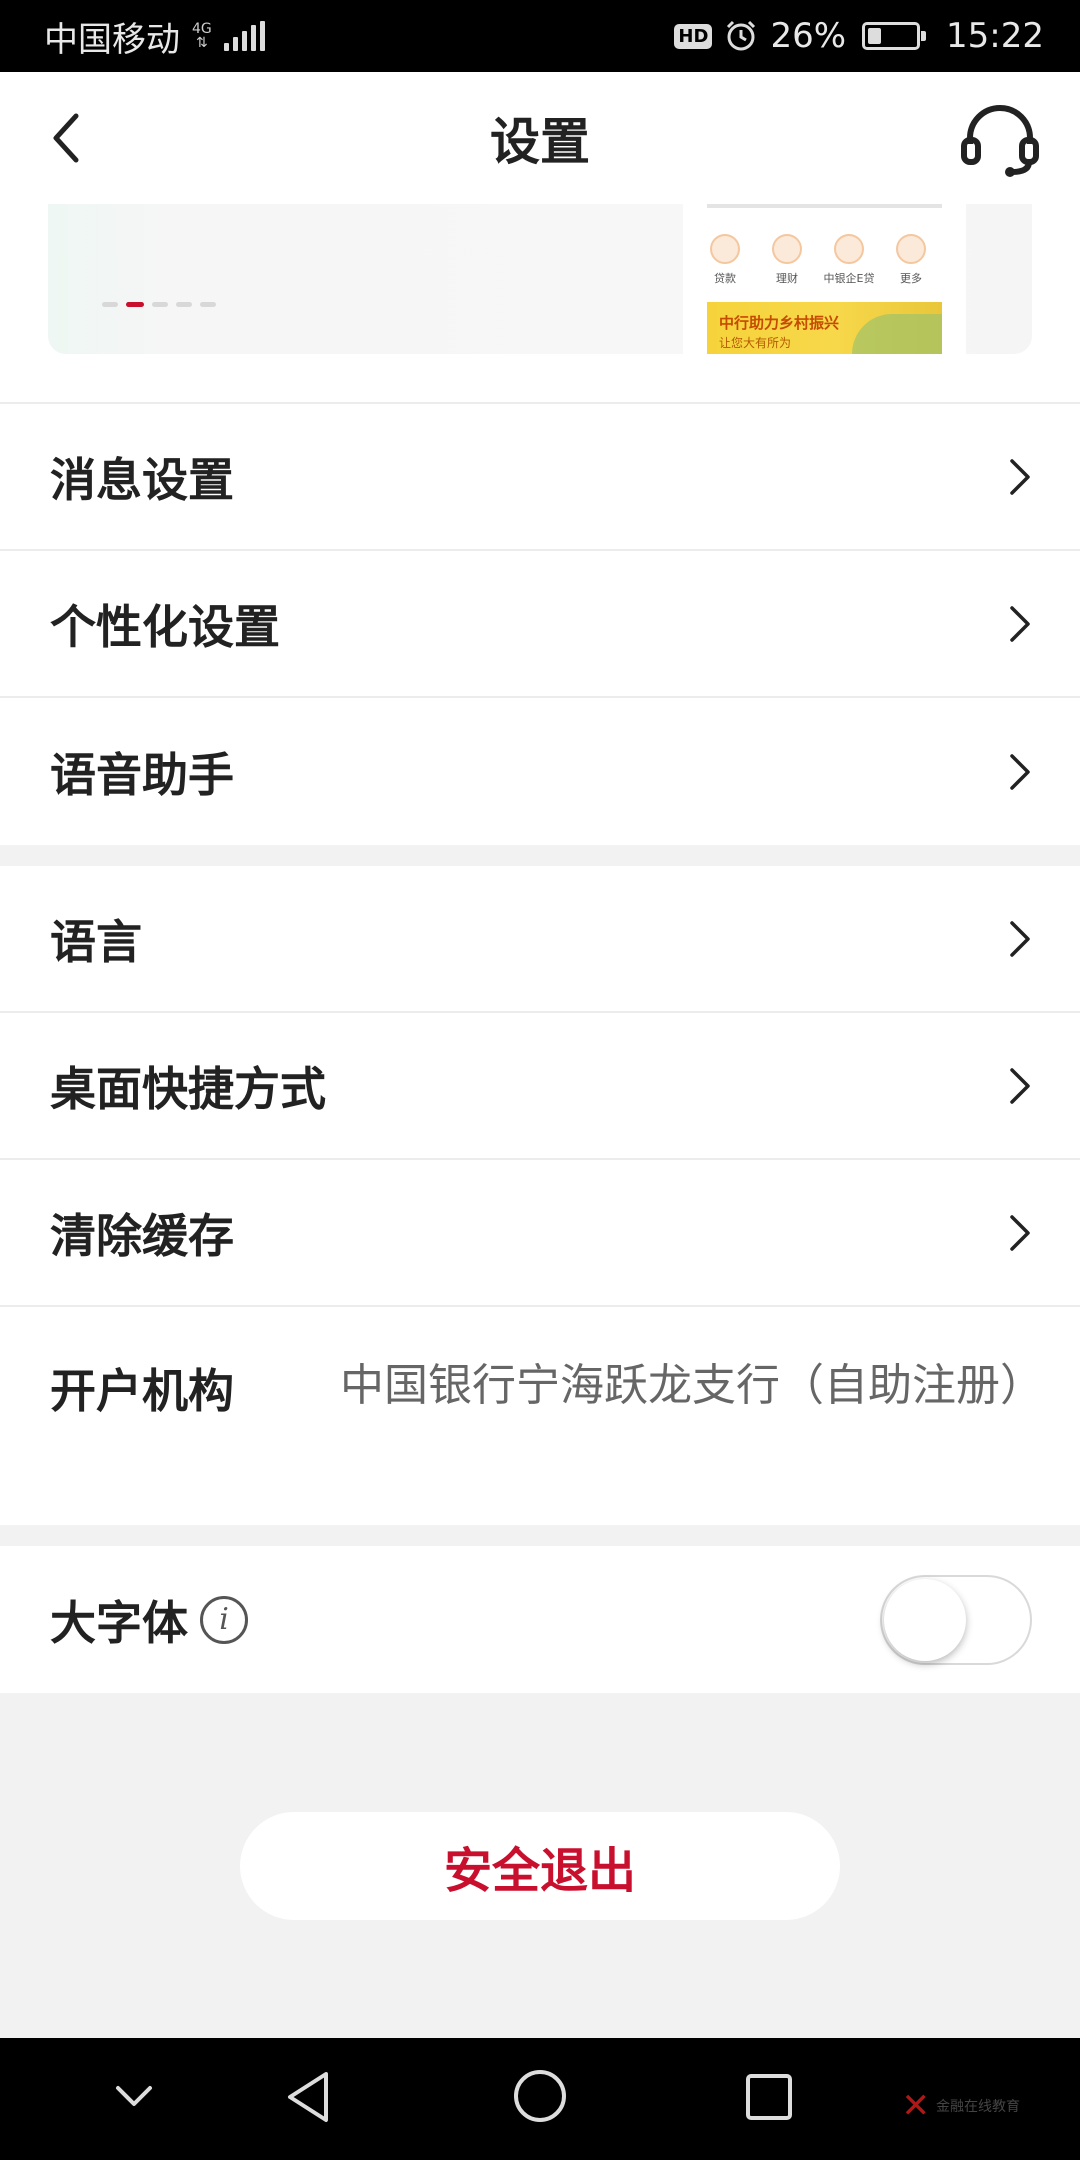 Image resolution: width=1080 pixels, height=2160 pixels. What do you see at coordinates (119, 1622) in the screenshot?
I see `row-label: 大字体` at bounding box center [119, 1622].